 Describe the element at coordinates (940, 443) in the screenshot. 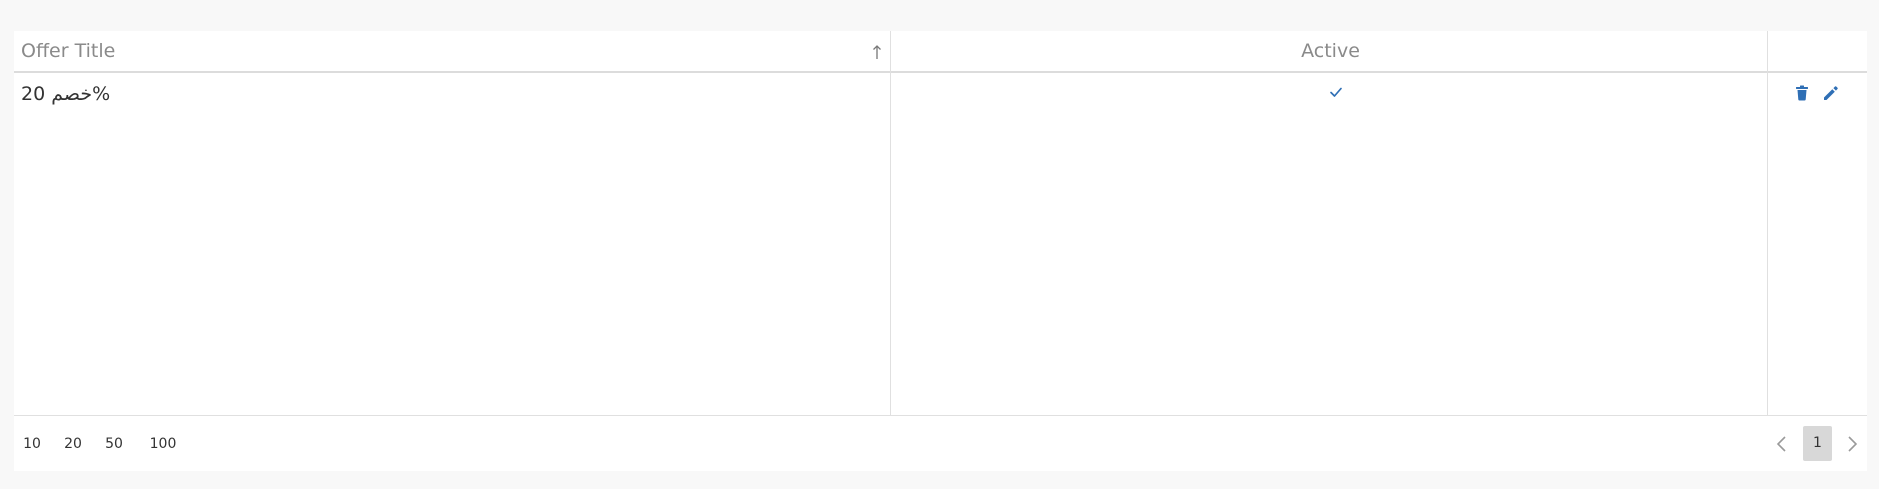

I see `grid-pager: 10 20 50 100 1` at that location.